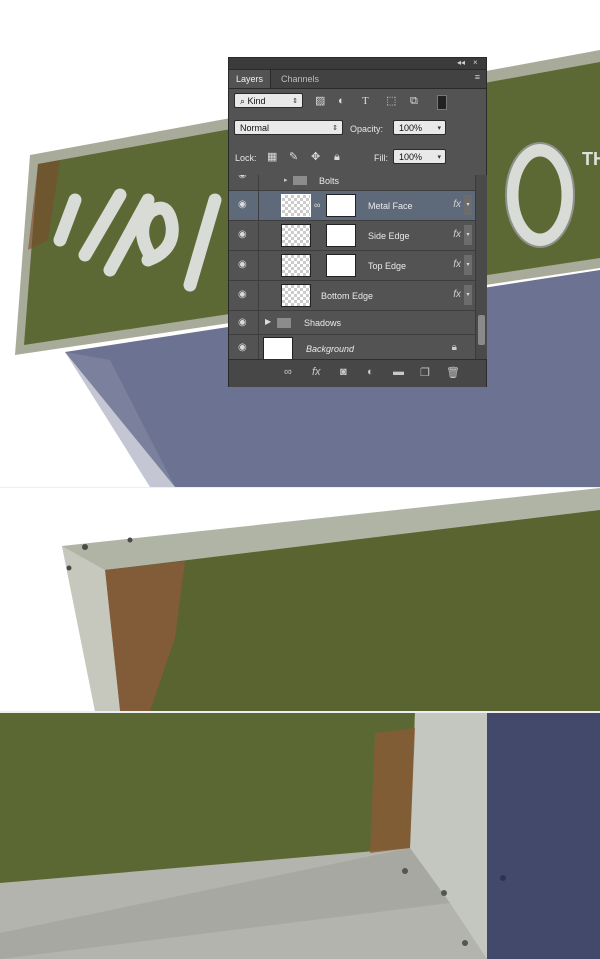 The height and width of the screenshot is (959, 600). What do you see at coordinates (268, 321) in the screenshot?
I see `chevron-right-icon: ▶` at bounding box center [268, 321].